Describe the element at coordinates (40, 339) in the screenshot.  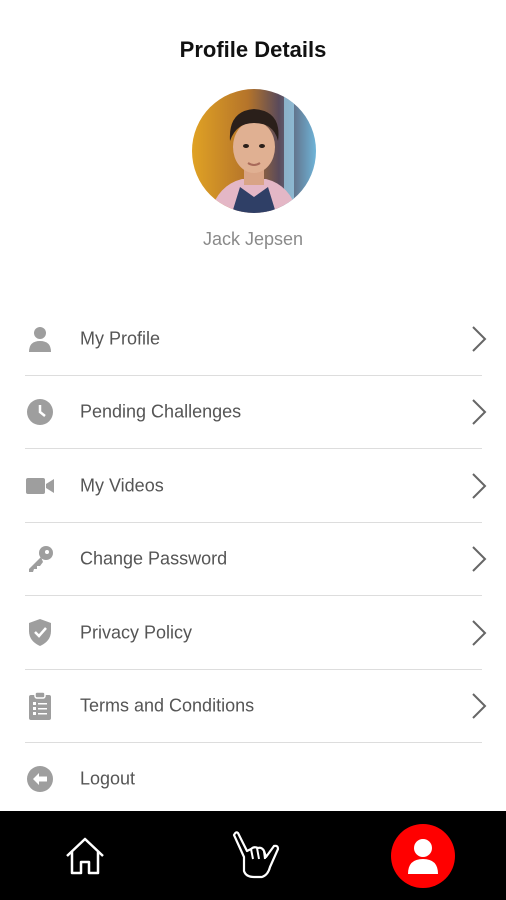
I see `person-icon` at that location.